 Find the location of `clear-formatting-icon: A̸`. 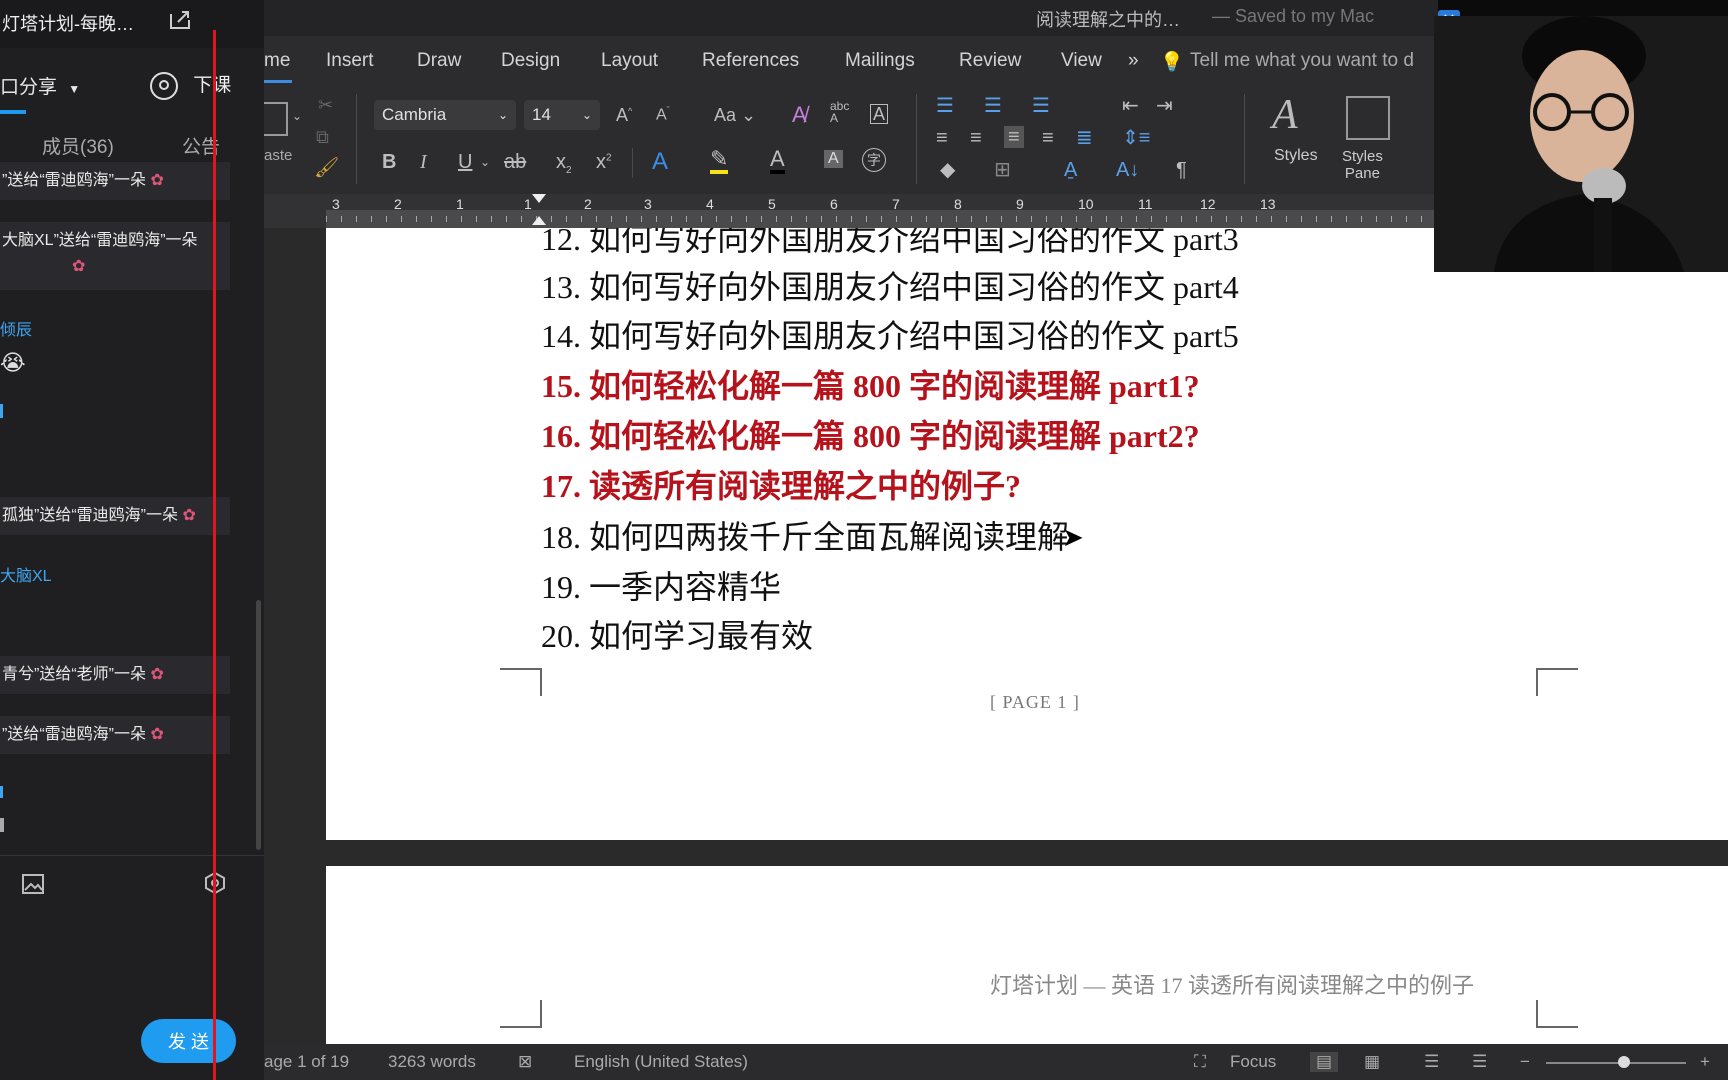

clear-formatting-icon: A̸ is located at coordinates (799, 115).